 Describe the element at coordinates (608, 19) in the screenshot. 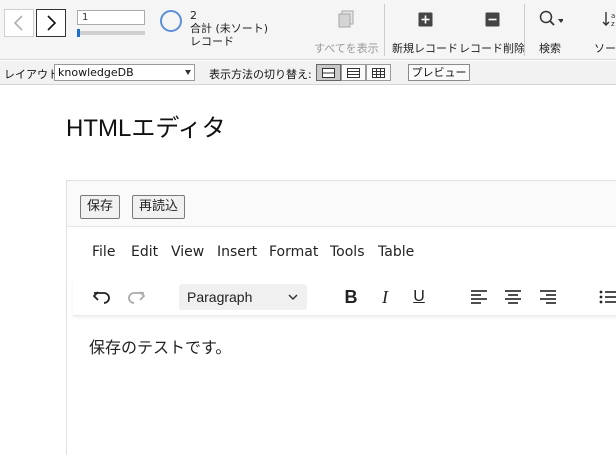

I see `sort-icon: az` at that location.